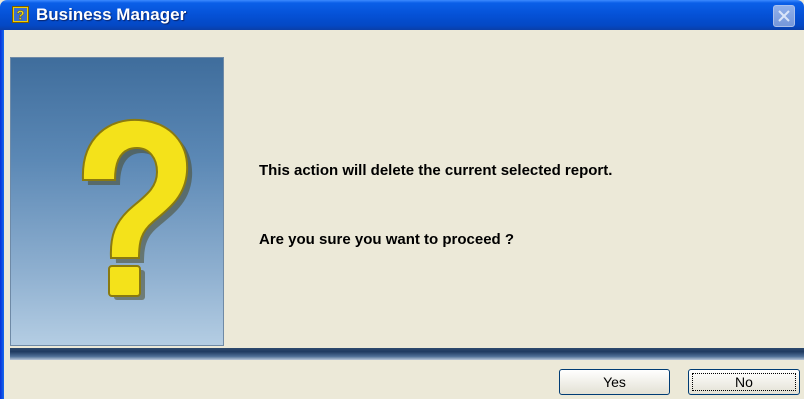 This screenshot has height=399, width=804. I want to click on no-button: No, so click(744, 382).